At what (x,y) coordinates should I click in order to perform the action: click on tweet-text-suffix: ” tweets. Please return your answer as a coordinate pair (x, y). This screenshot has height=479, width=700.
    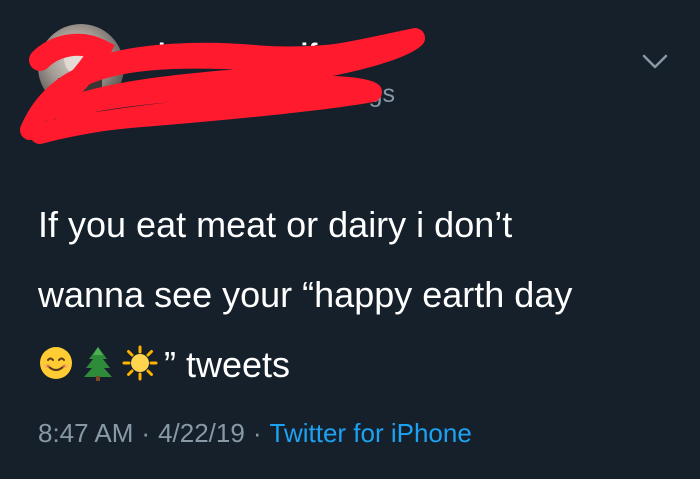
    Looking at the image, I should click on (227, 364).